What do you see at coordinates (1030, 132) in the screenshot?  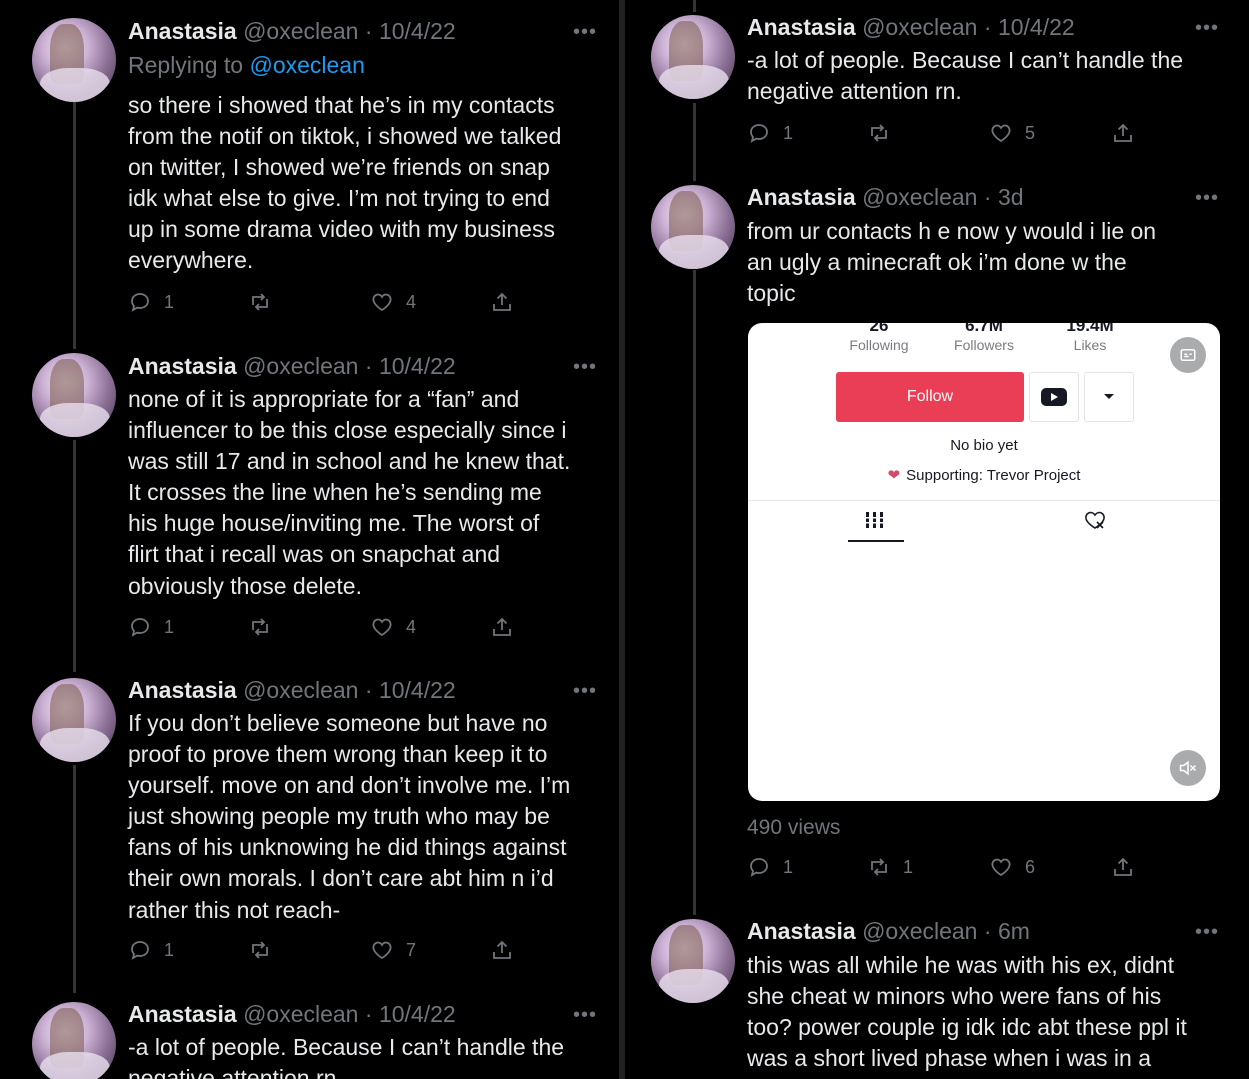 I see `like-count: 5` at bounding box center [1030, 132].